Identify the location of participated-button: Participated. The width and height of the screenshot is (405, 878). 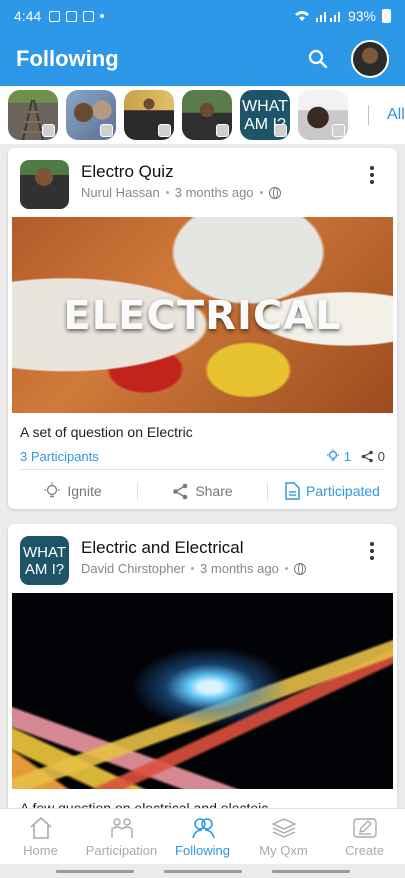
(332, 491).